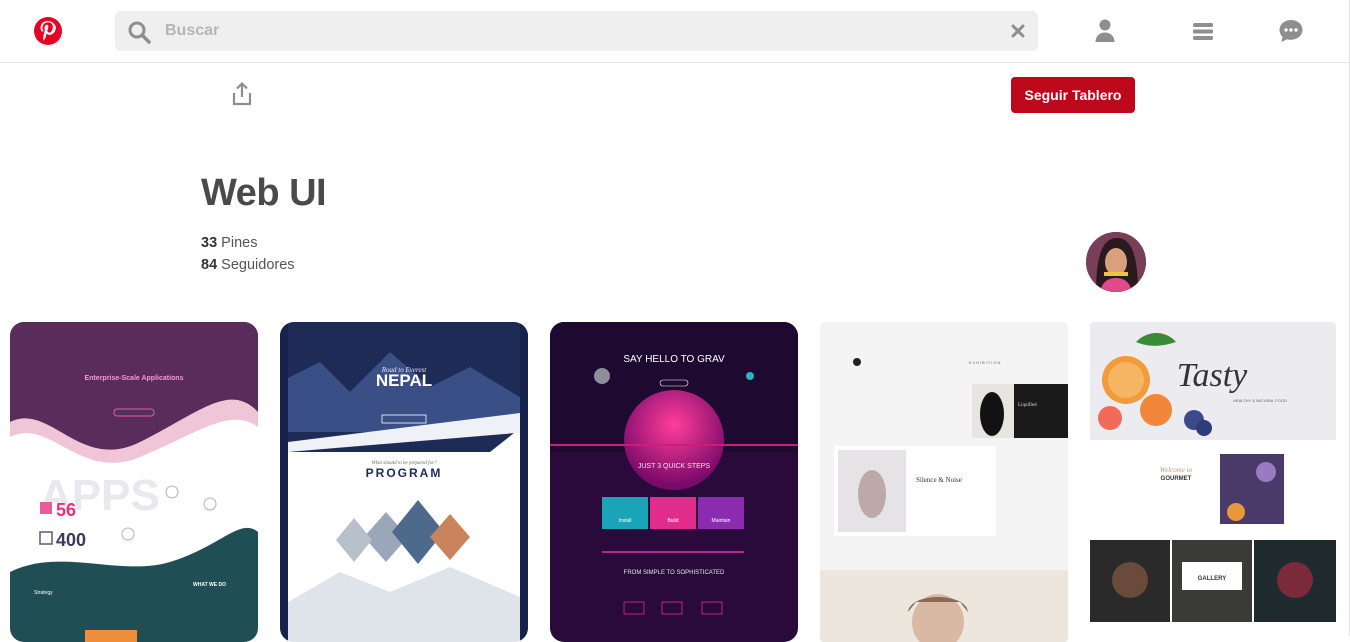 This screenshot has width=1350, height=642. Describe the element at coordinates (192, 31) in the screenshot. I see `search-input: Buscar` at that location.